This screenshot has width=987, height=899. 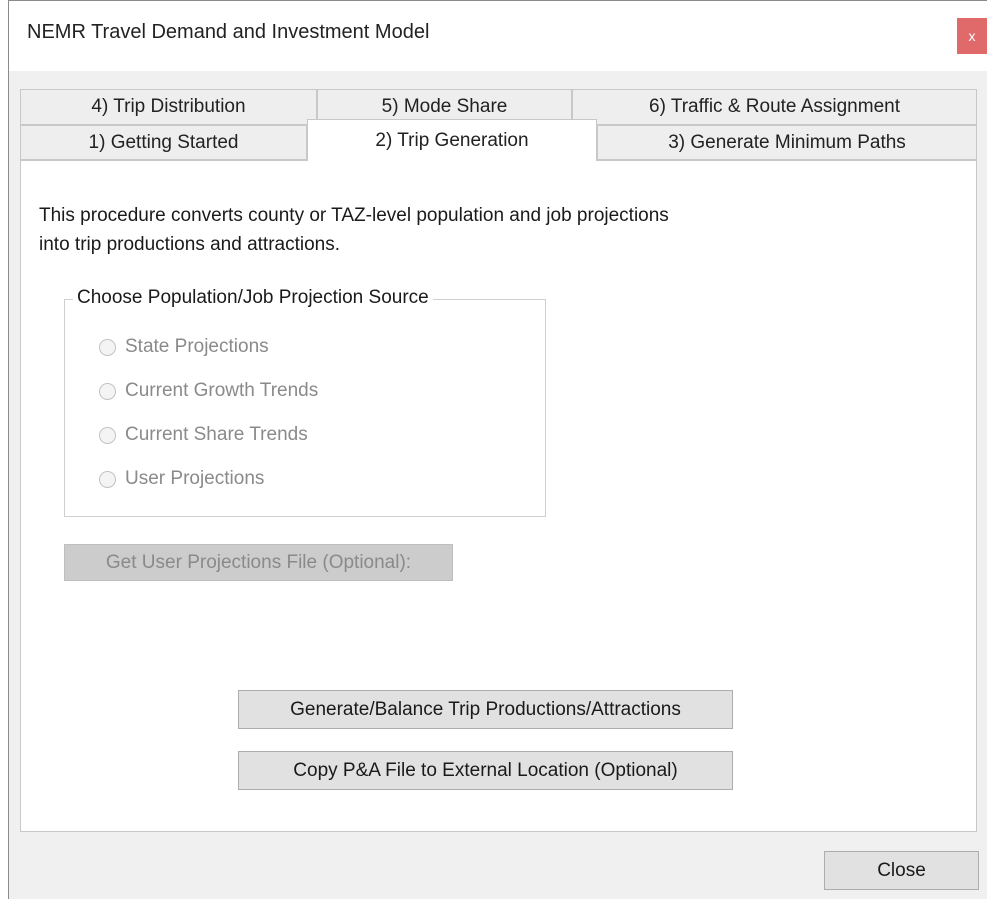 I want to click on radio-user-projections: User Projections, so click(x=181, y=479).